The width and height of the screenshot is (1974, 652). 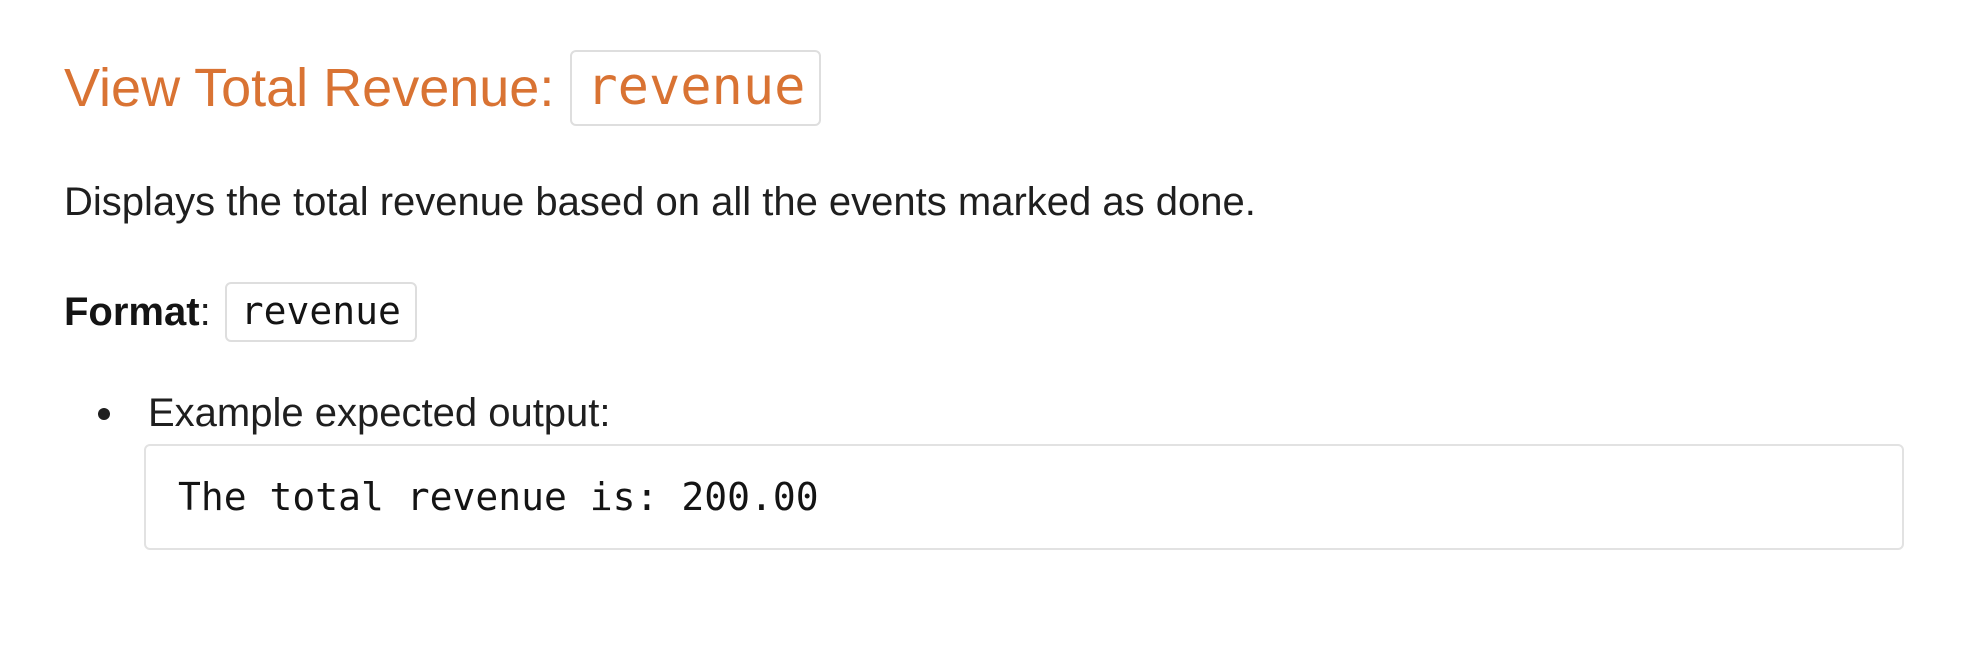 What do you see at coordinates (309, 88) in the screenshot?
I see `section-heading-text: View Total Revenue:` at bounding box center [309, 88].